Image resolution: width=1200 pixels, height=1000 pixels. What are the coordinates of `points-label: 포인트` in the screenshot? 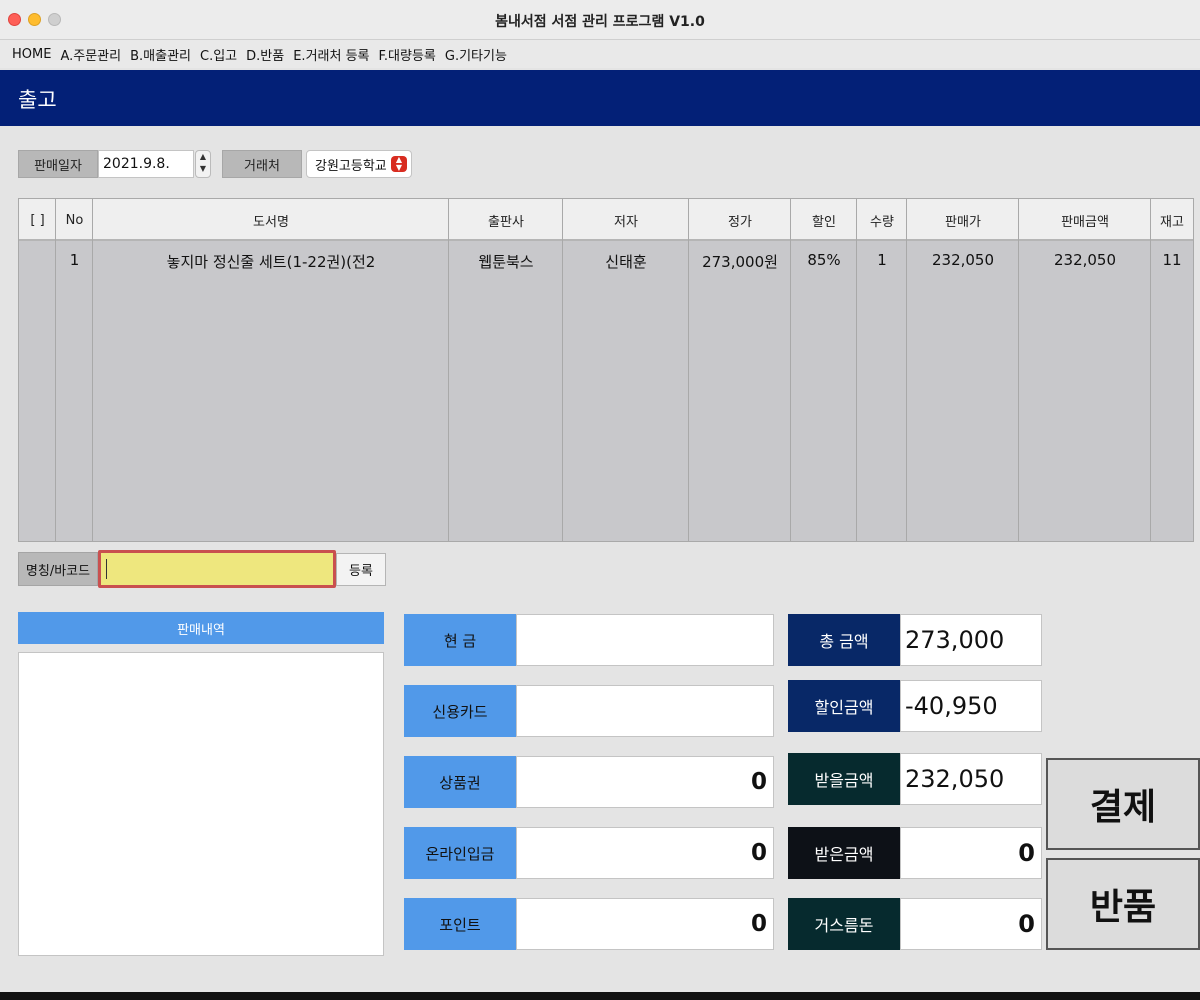 It's located at (460, 924).